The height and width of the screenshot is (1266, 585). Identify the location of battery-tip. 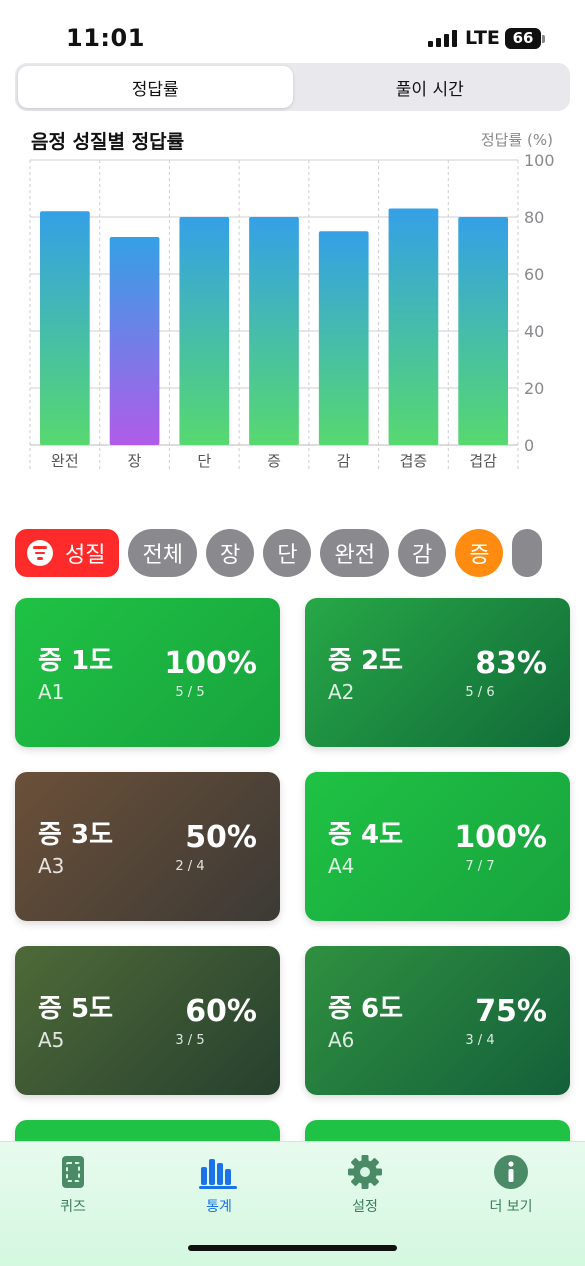
(543, 39).